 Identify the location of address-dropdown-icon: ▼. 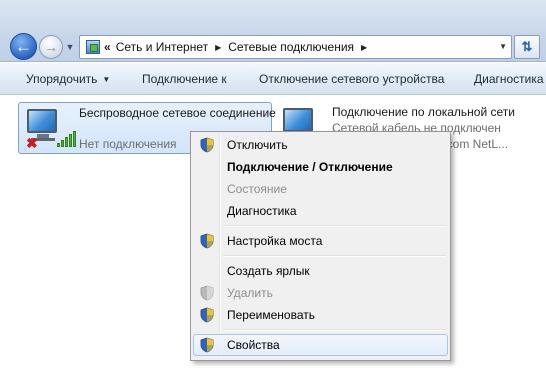
(503, 46).